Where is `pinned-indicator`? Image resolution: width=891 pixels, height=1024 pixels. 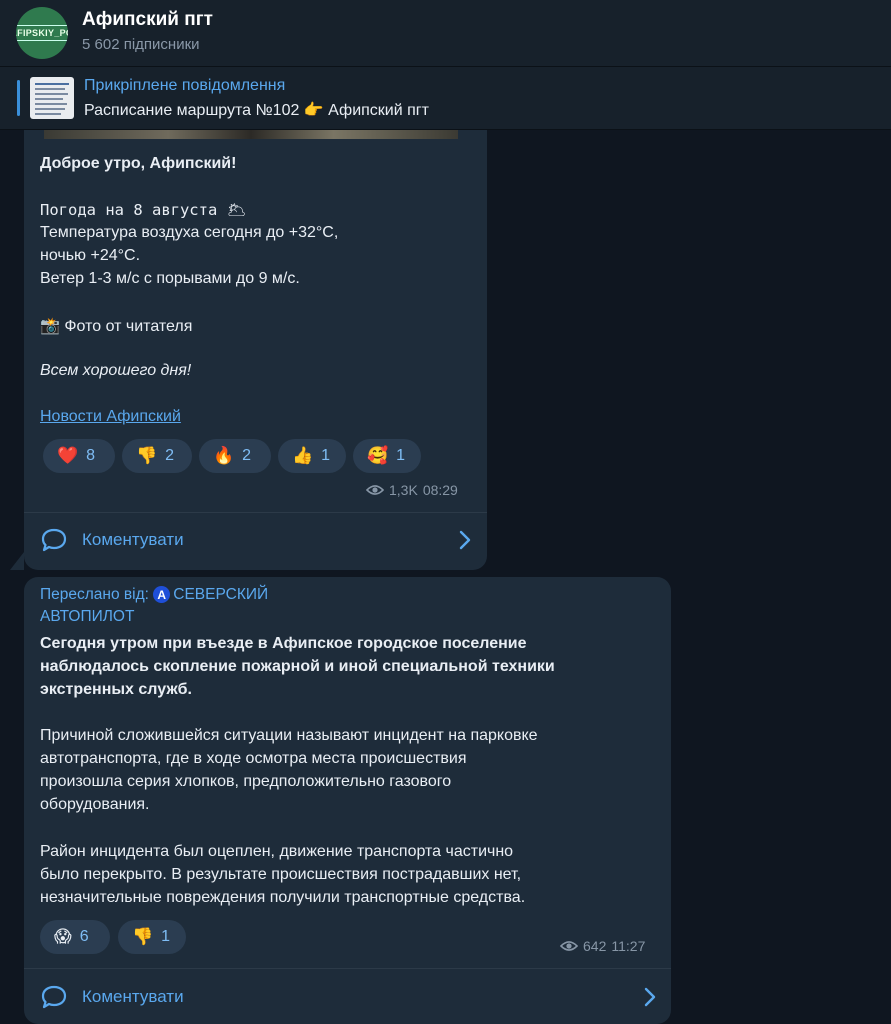
pinned-indicator is located at coordinates (18, 98).